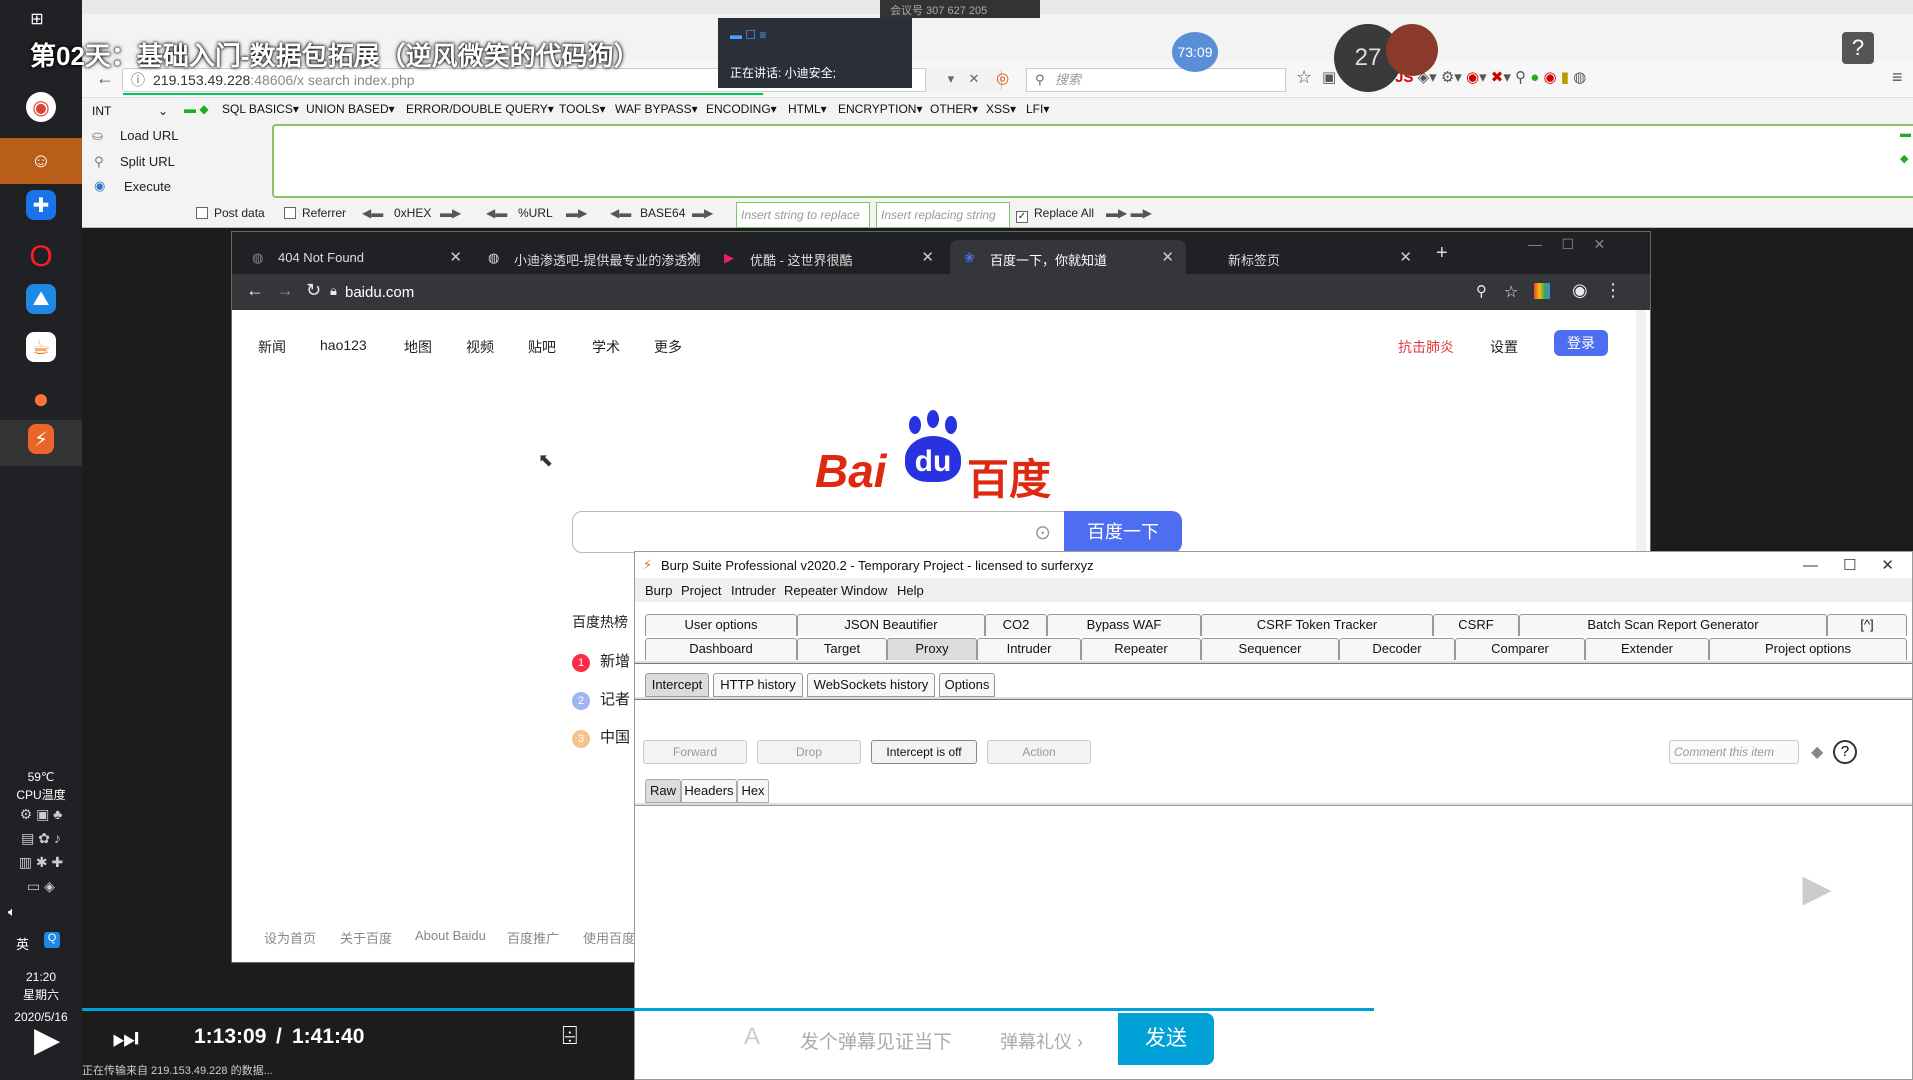  What do you see at coordinates (728, 1009) in the screenshot?
I see `progress-bar` at bounding box center [728, 1009].